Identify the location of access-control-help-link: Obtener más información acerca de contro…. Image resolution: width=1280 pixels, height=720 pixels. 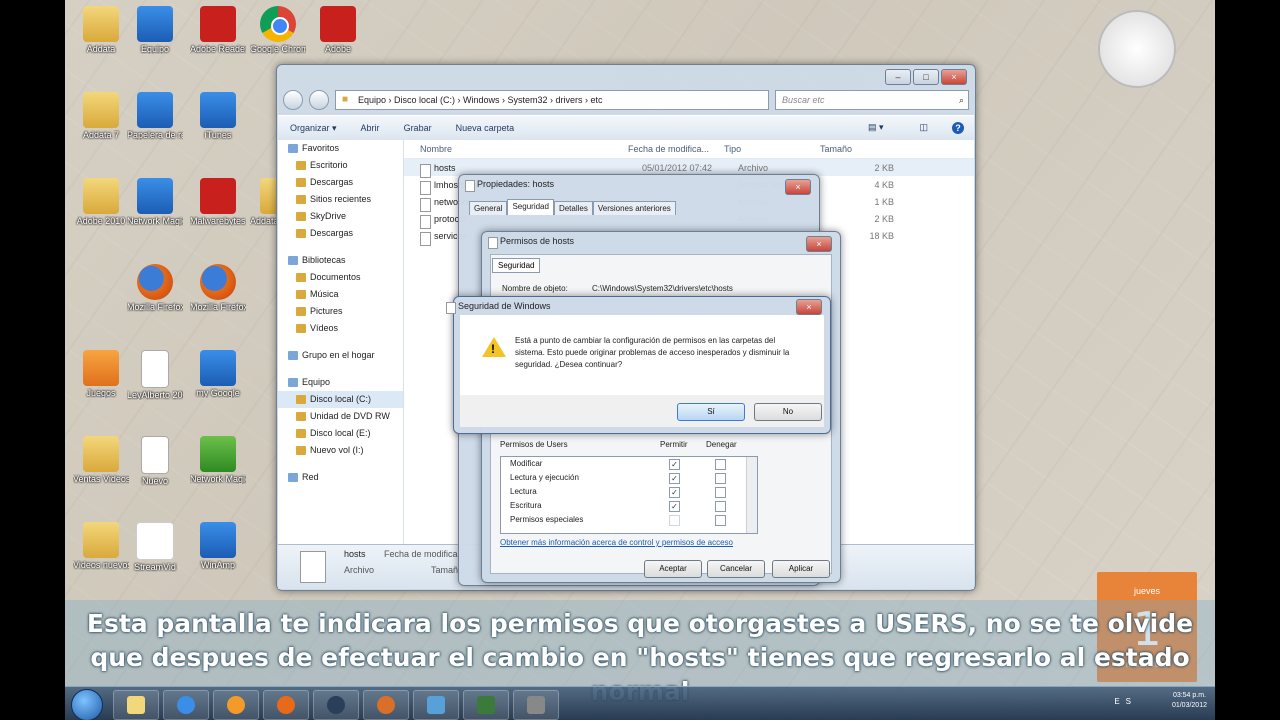
(616, 542).